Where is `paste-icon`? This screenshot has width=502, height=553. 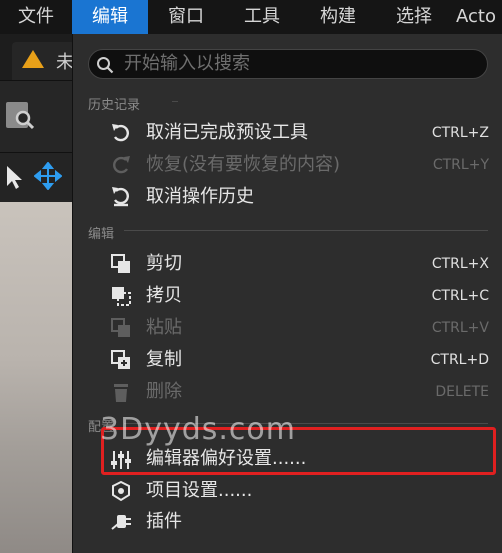 paste-icon is located at coordinates (120, 327).